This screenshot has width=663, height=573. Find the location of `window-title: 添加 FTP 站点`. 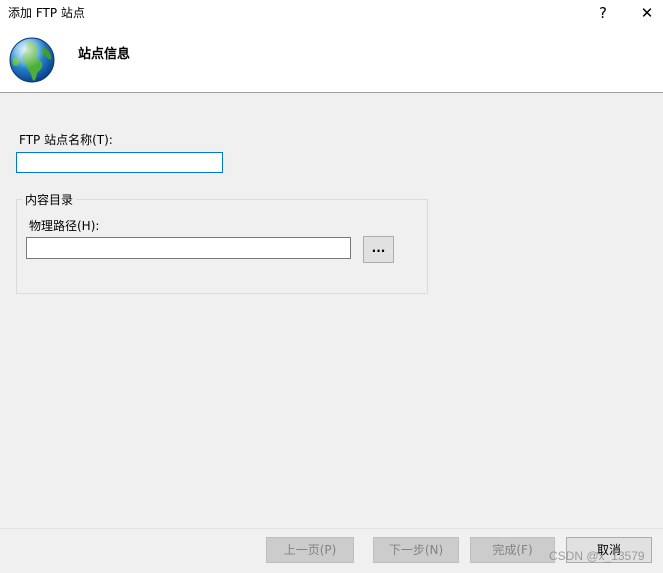

window-title: 添加 FTP 站点 is located at coordinates (46, 13).